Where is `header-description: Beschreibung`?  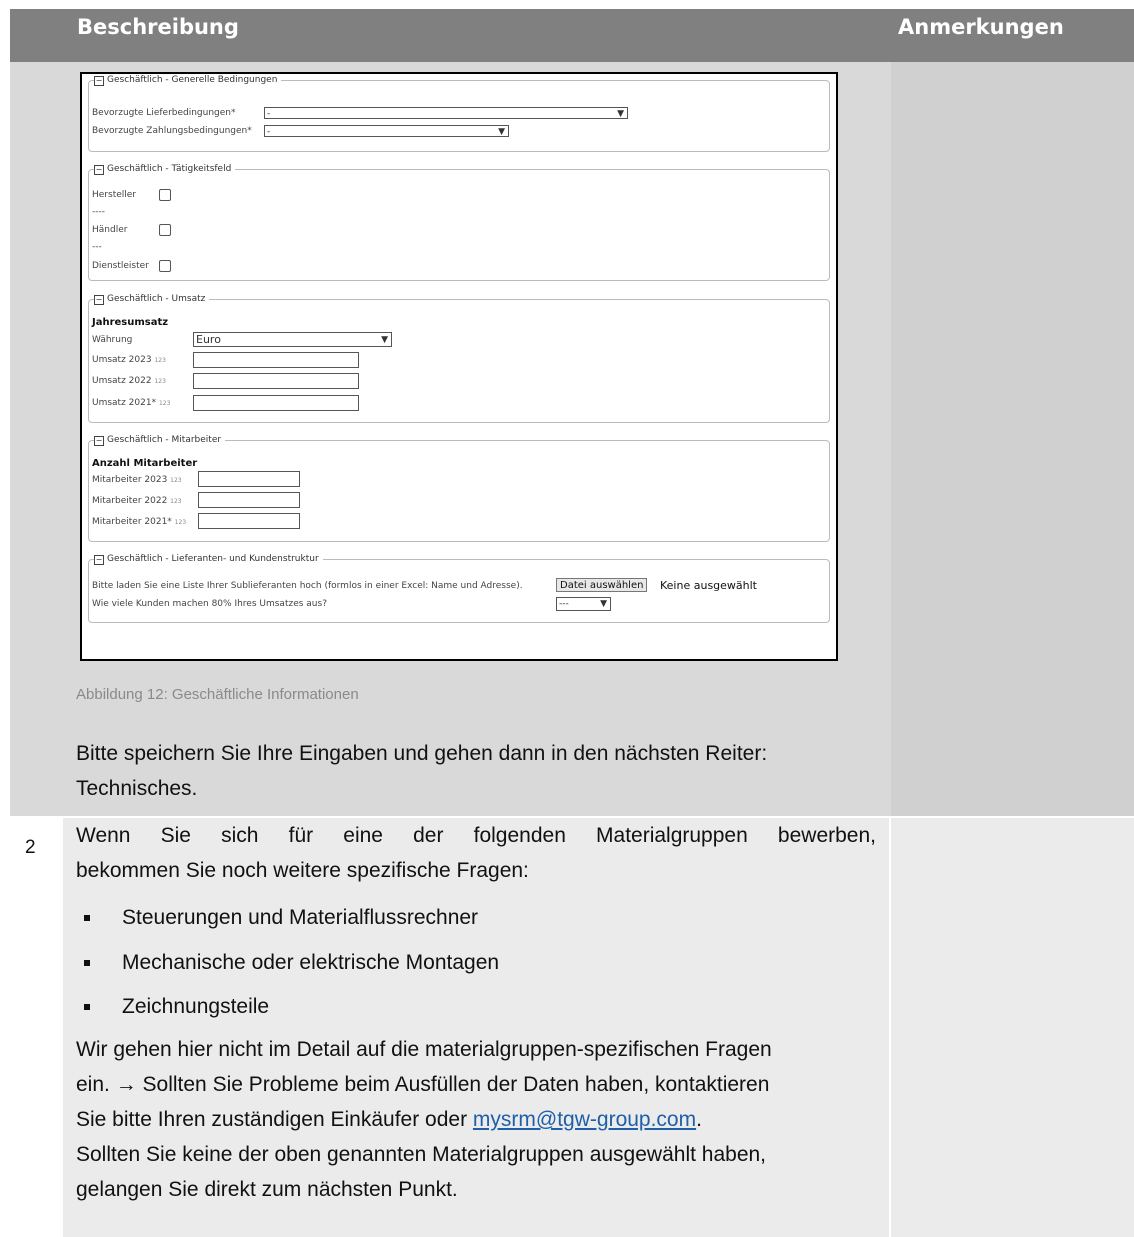
header-description: Beschreibung is located at coordinates (158, 27).